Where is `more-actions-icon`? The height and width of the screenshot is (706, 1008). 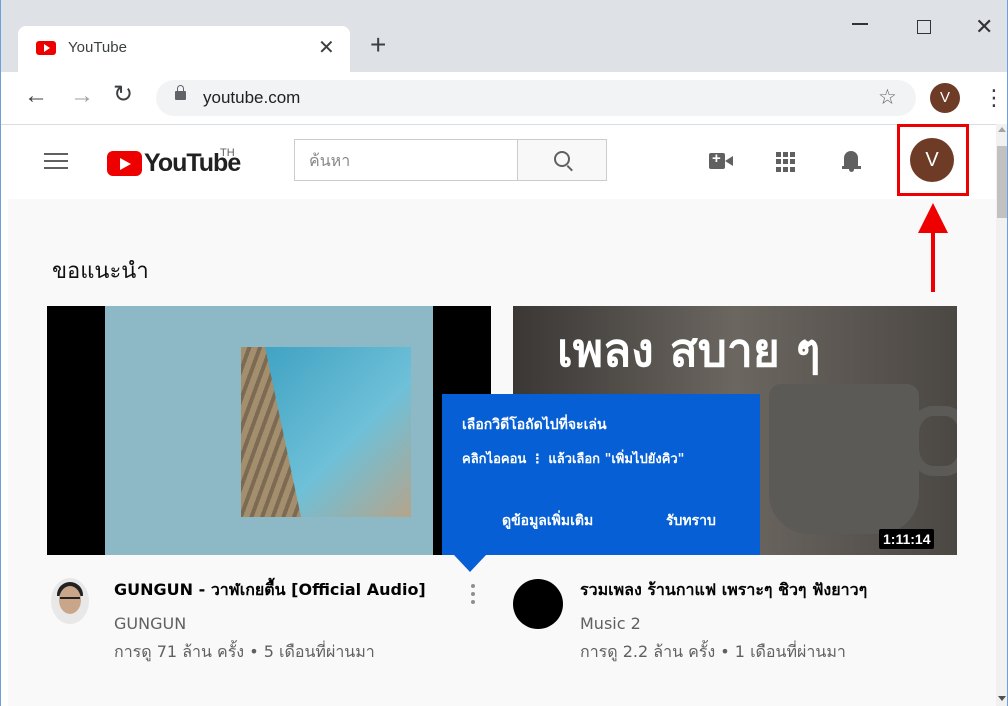
more-actions-icon is located at coordinates (473, 594).